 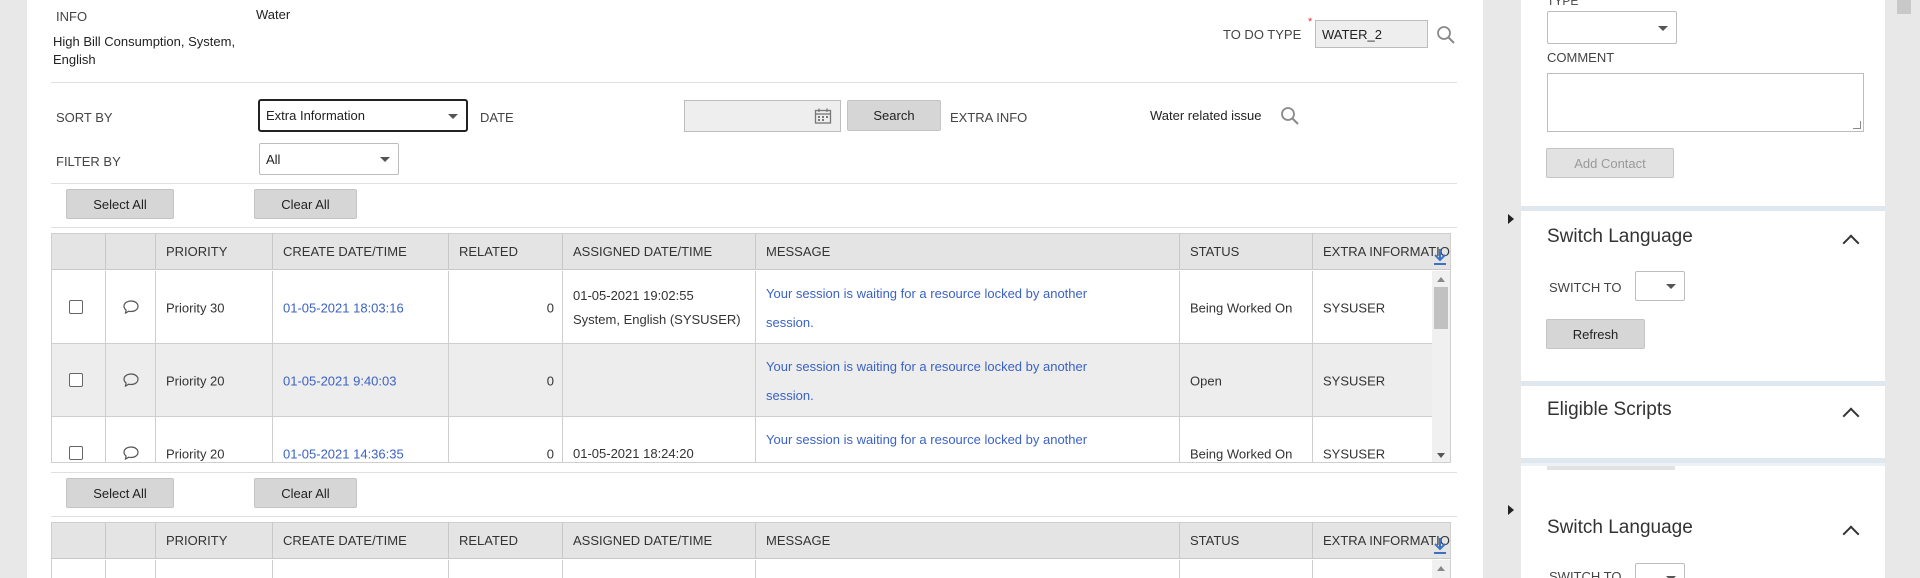 I want to click on create-date-link: 01-05-2021 18:03:16, so click(x=361, y=307).